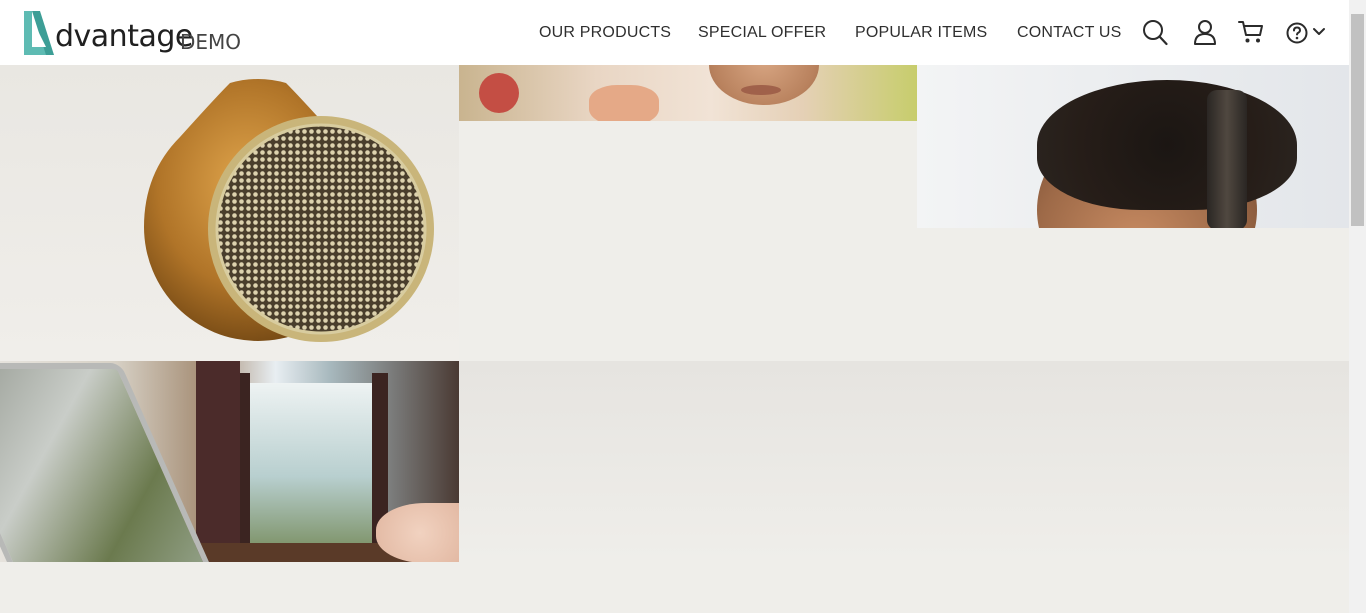 Image resolution: width=1366 pixels, height=613 pixels. What do you see at coordinates (310, 468) in the screenshot?
I see `window` at bounding box center [310, 468].